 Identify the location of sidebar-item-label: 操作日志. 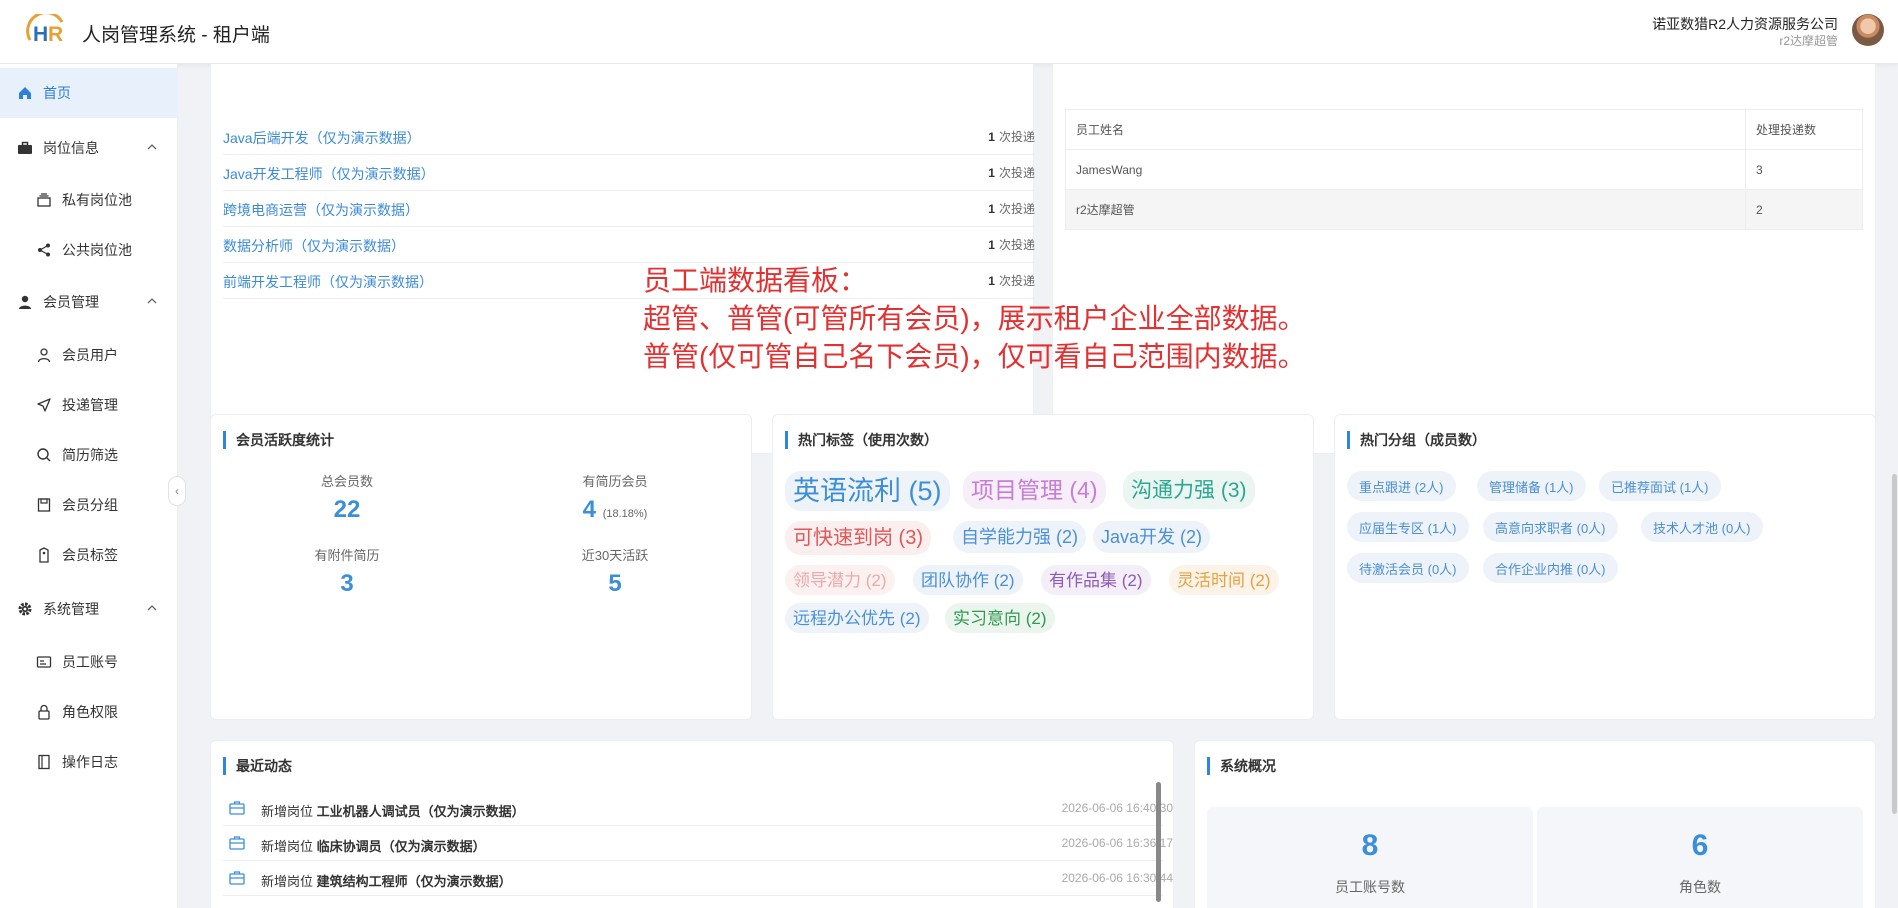
(90, 762).